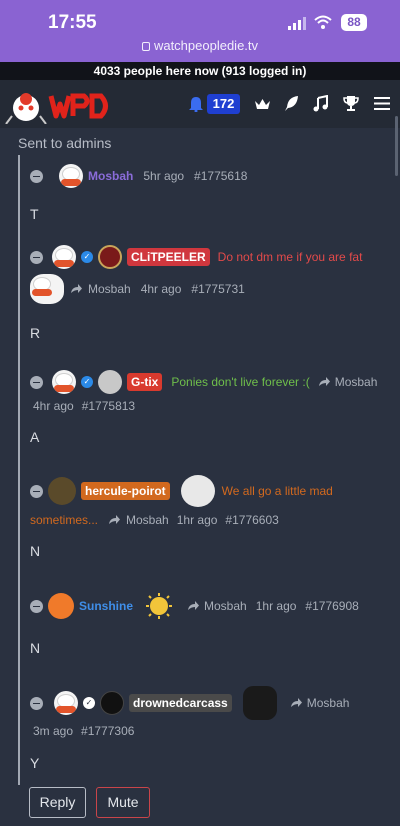 This screenshot has width=400, height=826. What do you see at coordinates (34, 214) in the screenshot?
I see `comment-body: T` at bounding box center [34, 214].